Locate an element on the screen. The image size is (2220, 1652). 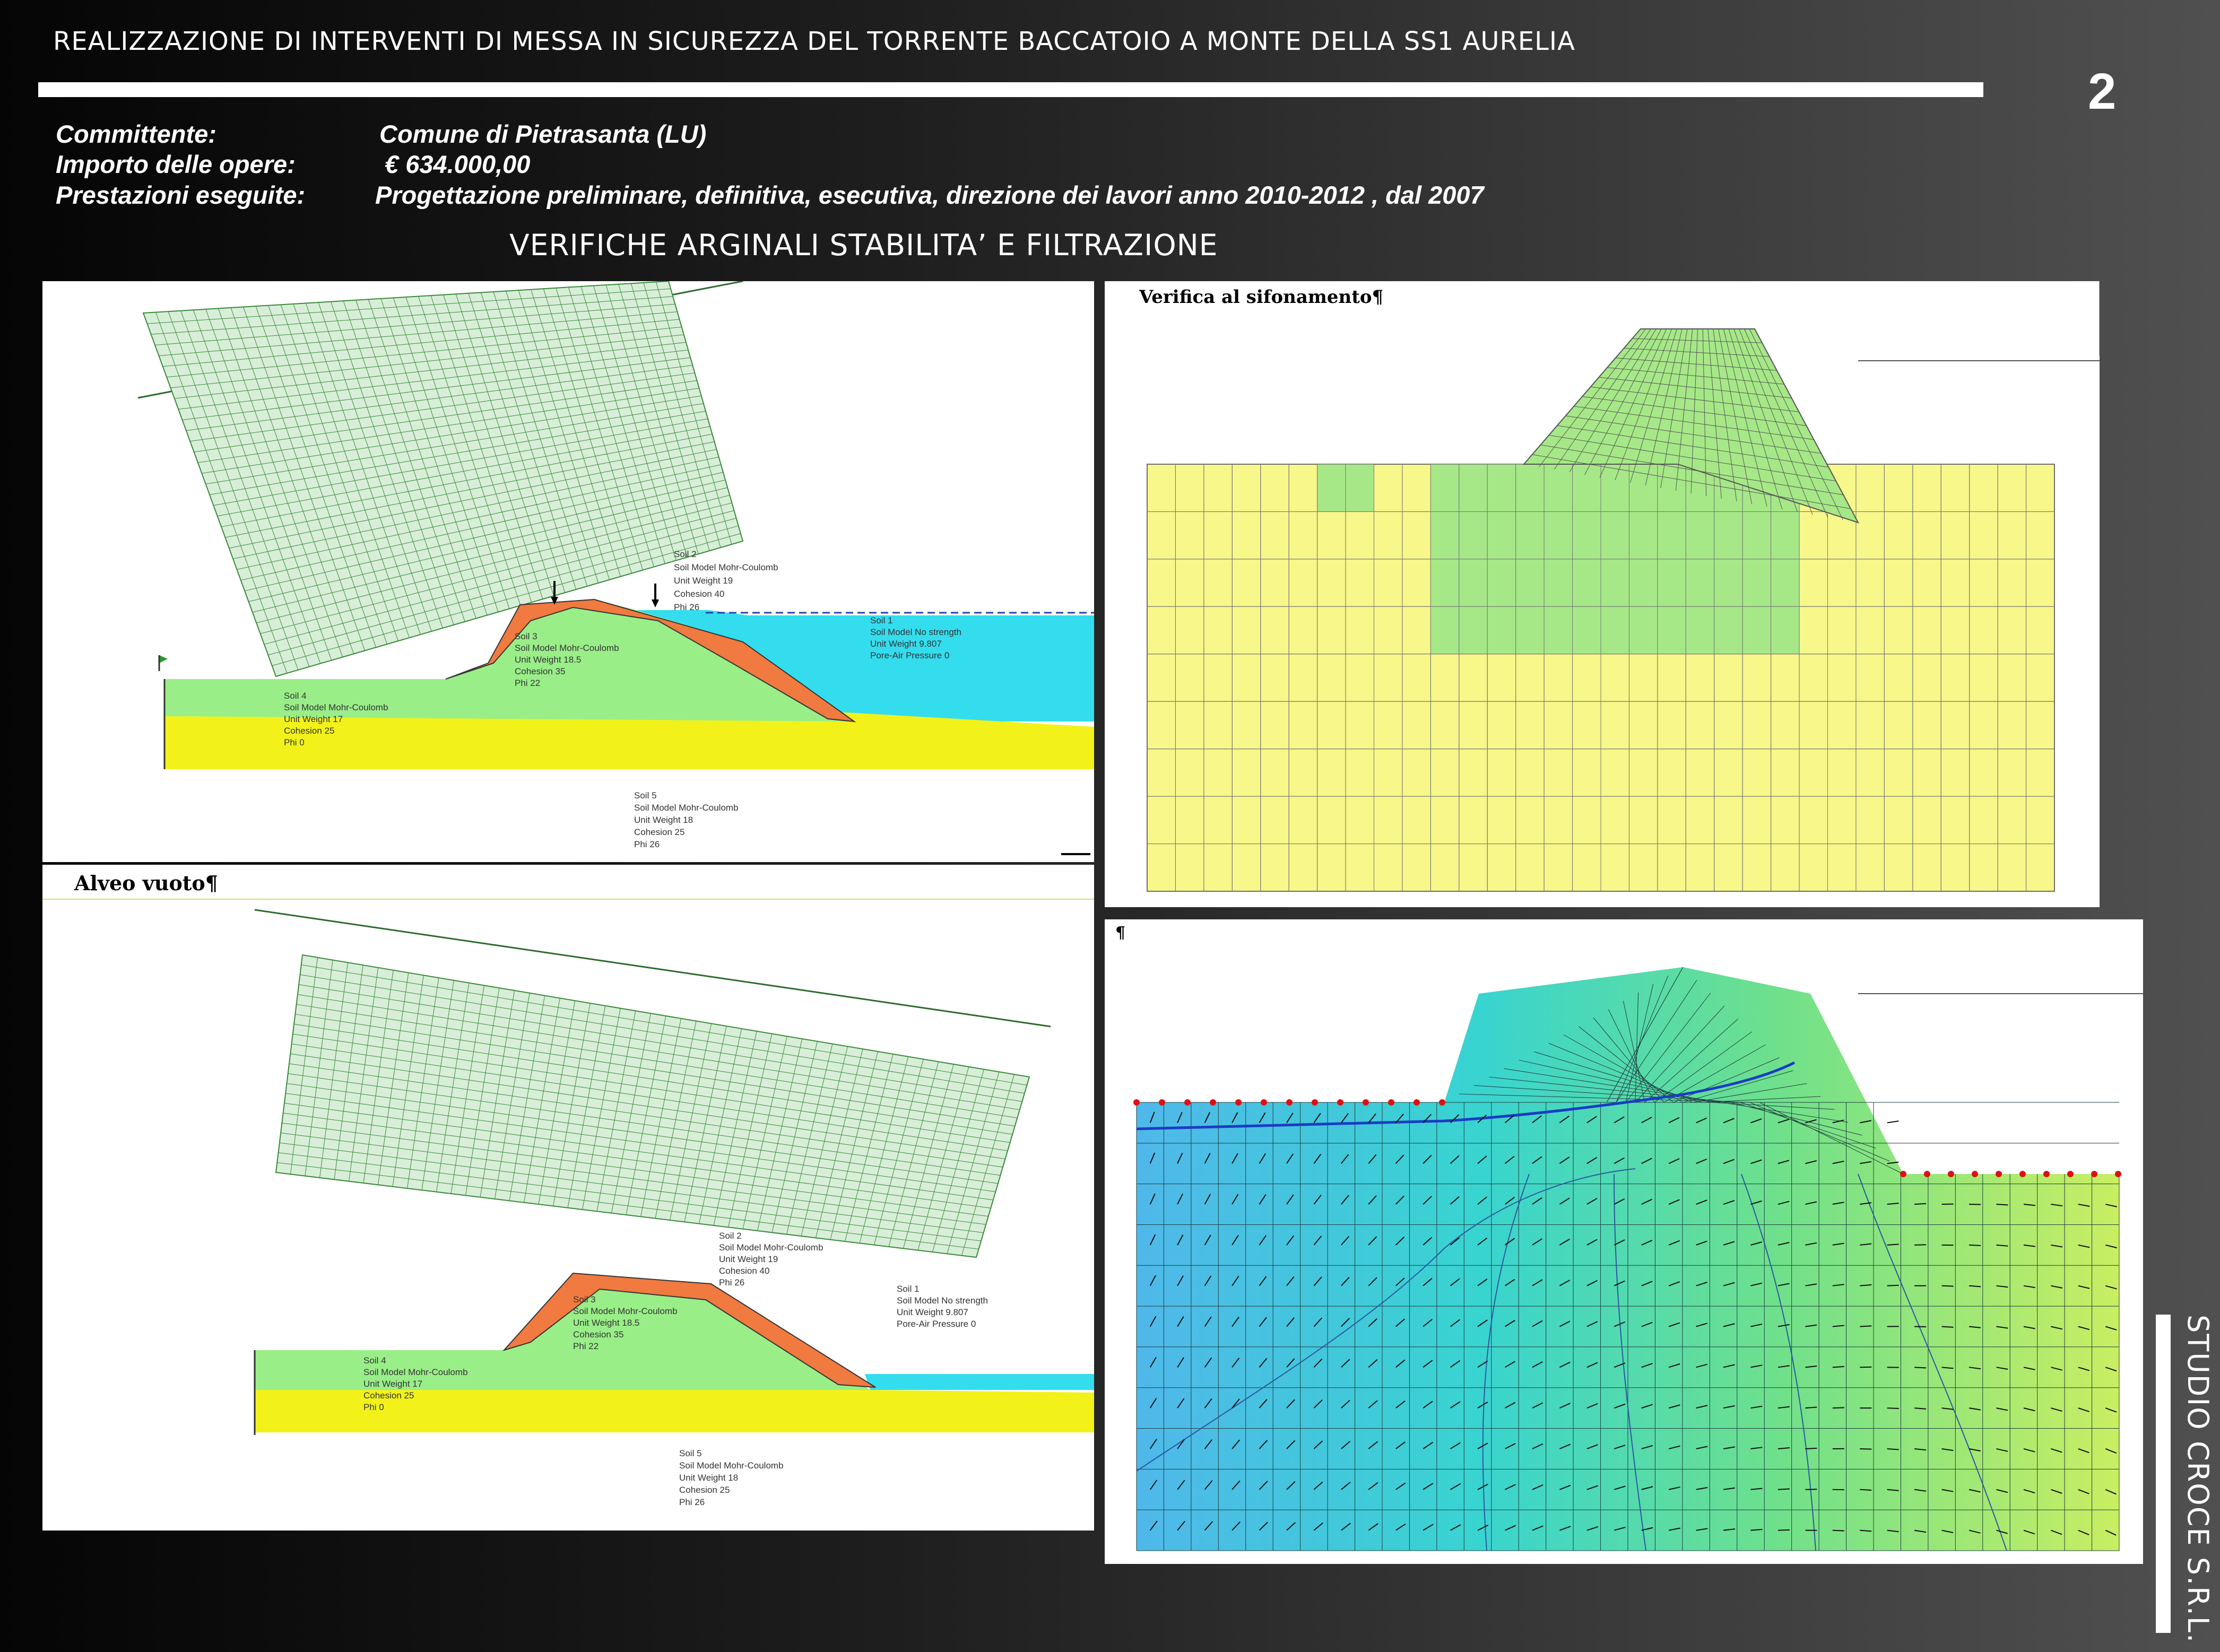
empty-soil1-label-3: Unit Weight 9.807 is located at coordinates (932, 1312).